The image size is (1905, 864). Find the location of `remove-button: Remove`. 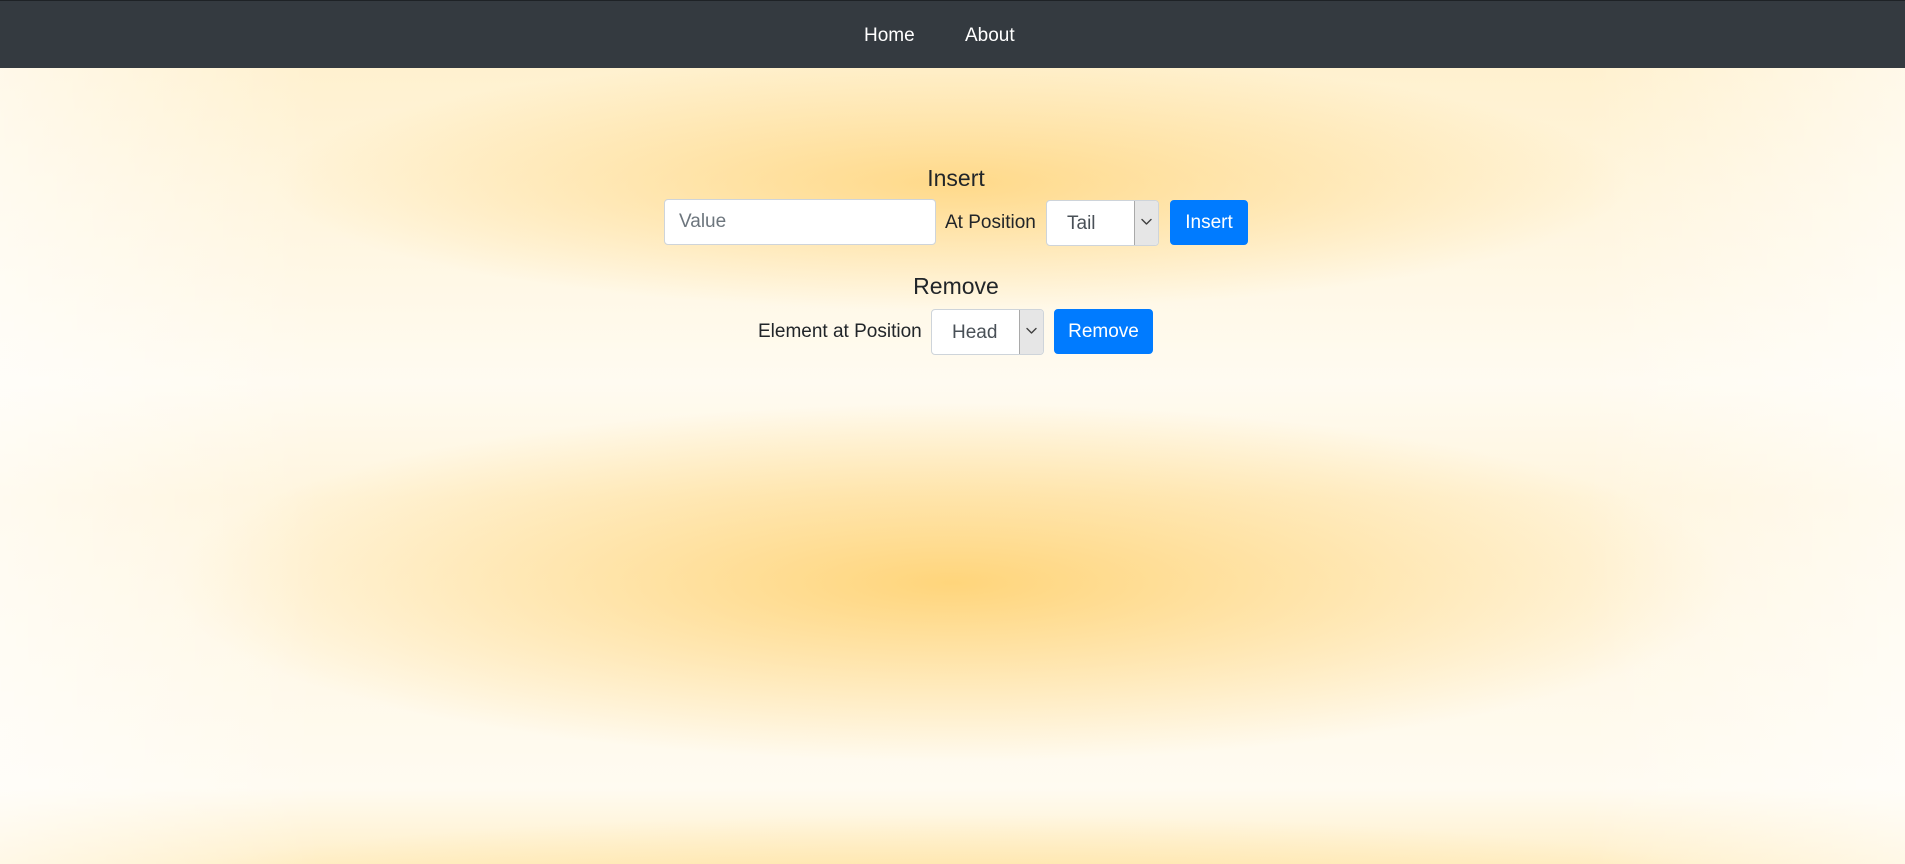

remove-button: Remove is located at coordinates (1103, 331).